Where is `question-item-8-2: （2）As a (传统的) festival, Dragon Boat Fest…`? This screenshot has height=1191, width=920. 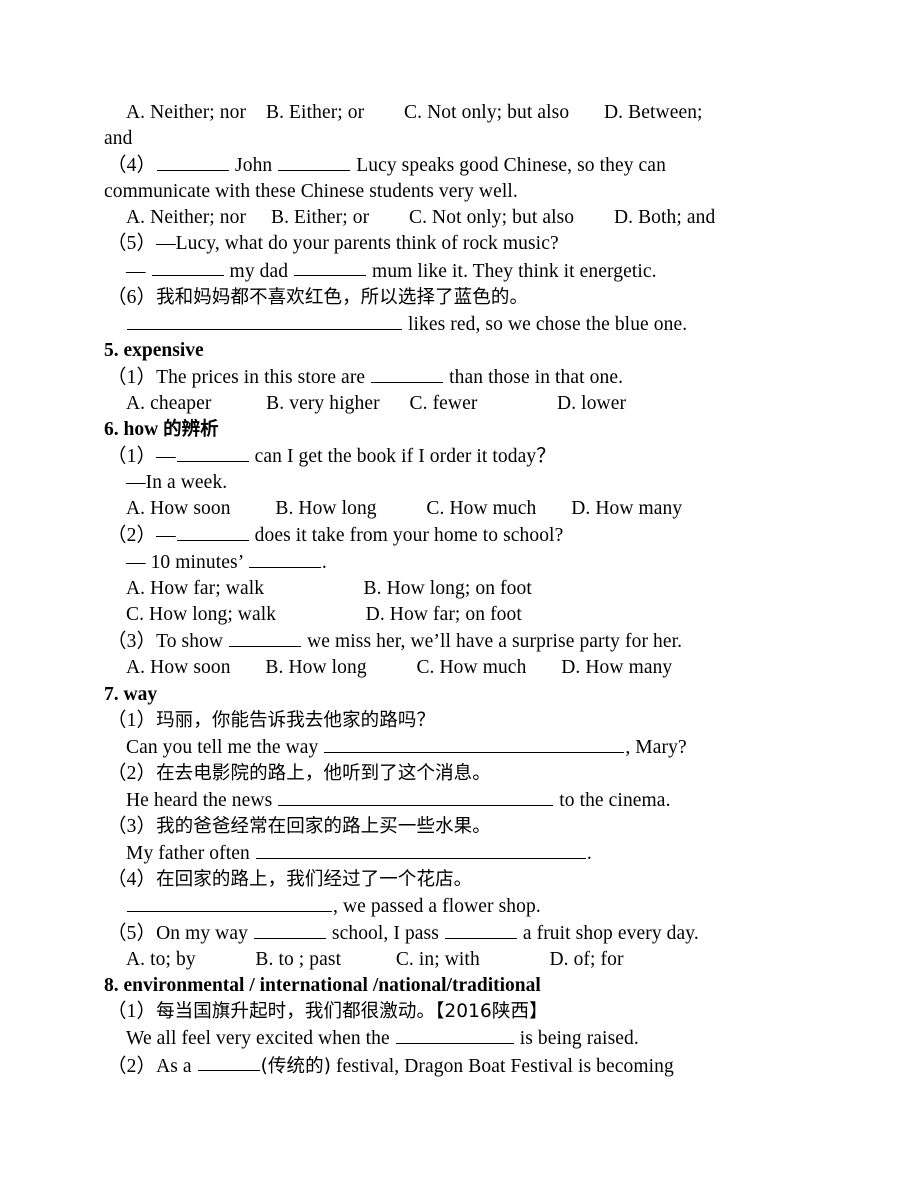
question-item-8-2: （2）As a (传统的) festival, Dragon Boat Fest… is located at coordinates (460, 1066).